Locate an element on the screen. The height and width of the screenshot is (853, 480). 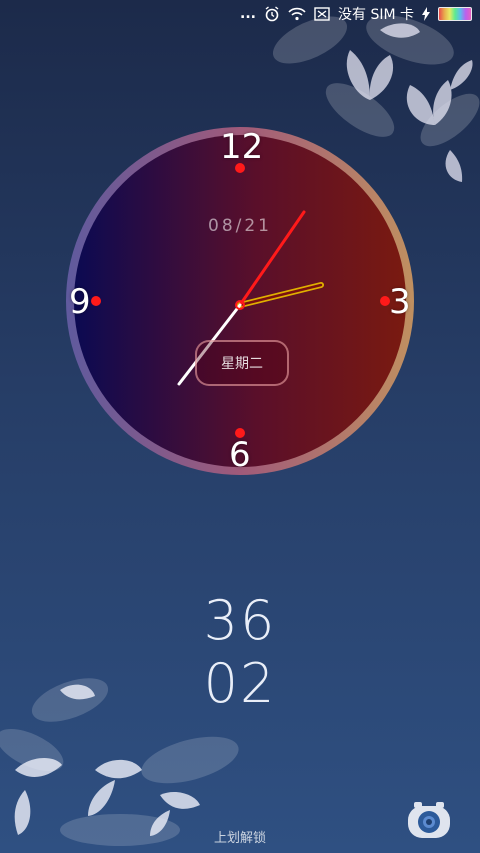
clock-number-3: 3 is located at coordinates (400, 302).